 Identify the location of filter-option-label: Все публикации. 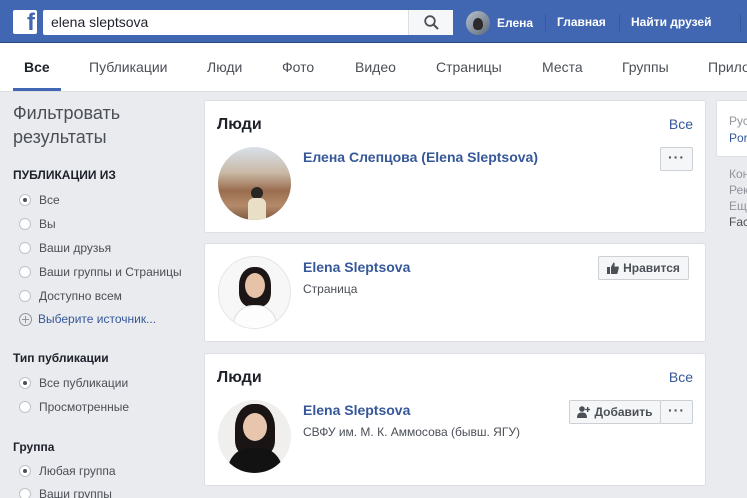
(84, 383).